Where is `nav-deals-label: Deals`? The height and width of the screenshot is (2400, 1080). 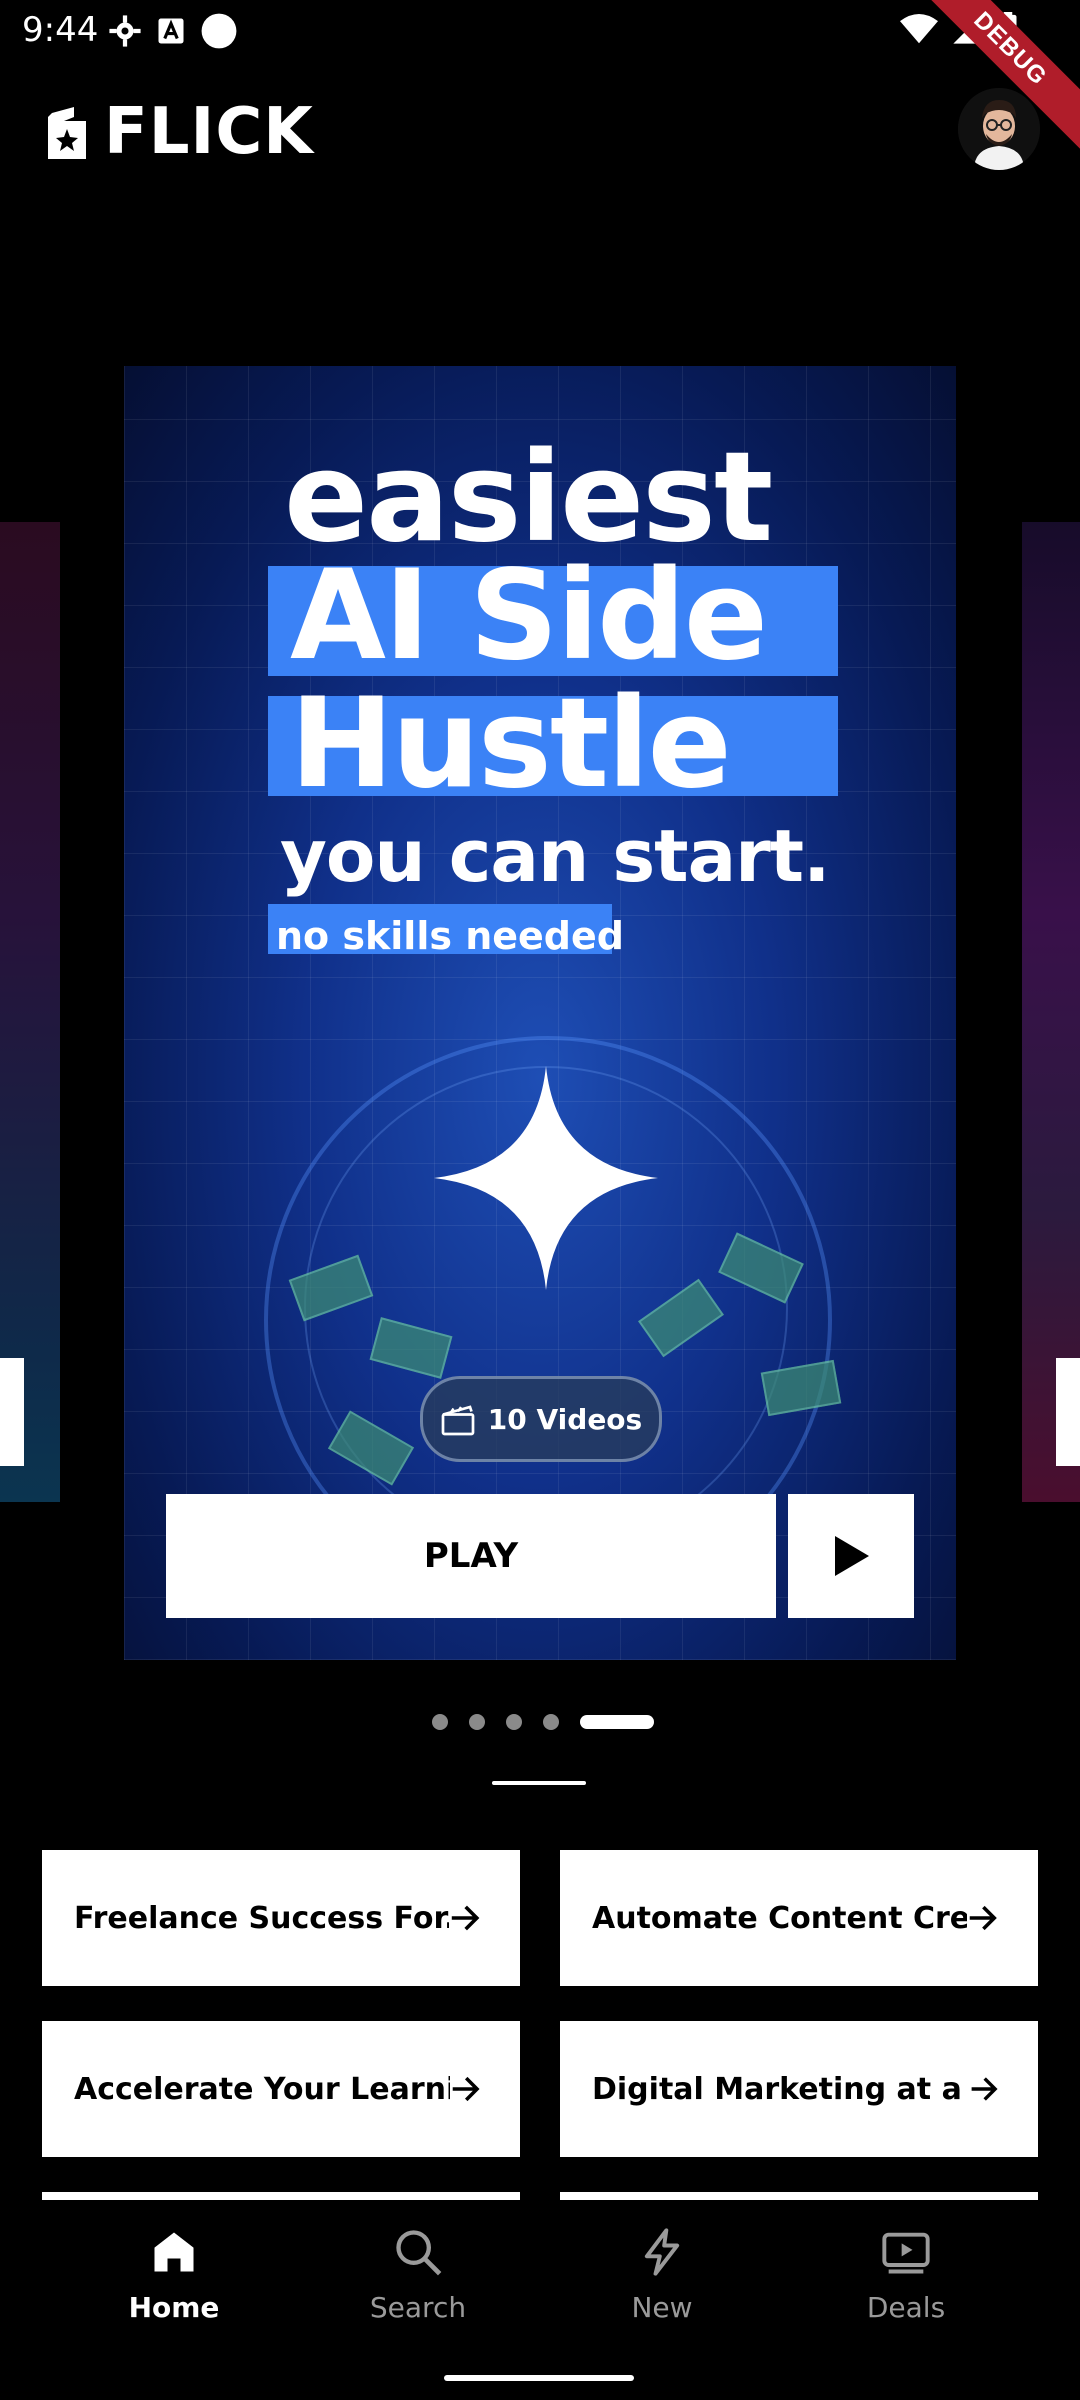
nav-deals-label: Deals is located at coordinates (906, 2307).